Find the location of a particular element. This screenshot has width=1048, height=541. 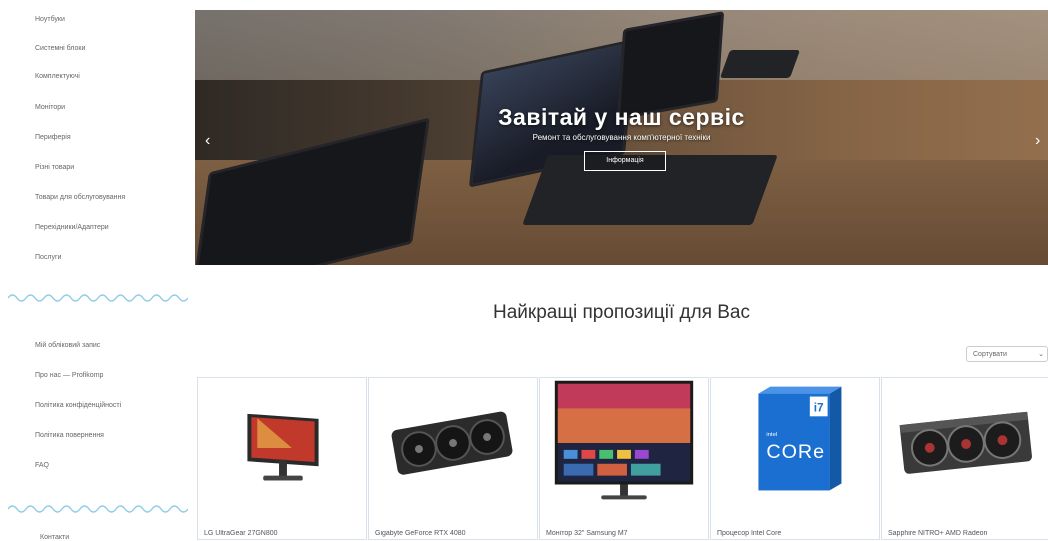

category-item-misc: Різні товари is located at coordinates (54, 167).